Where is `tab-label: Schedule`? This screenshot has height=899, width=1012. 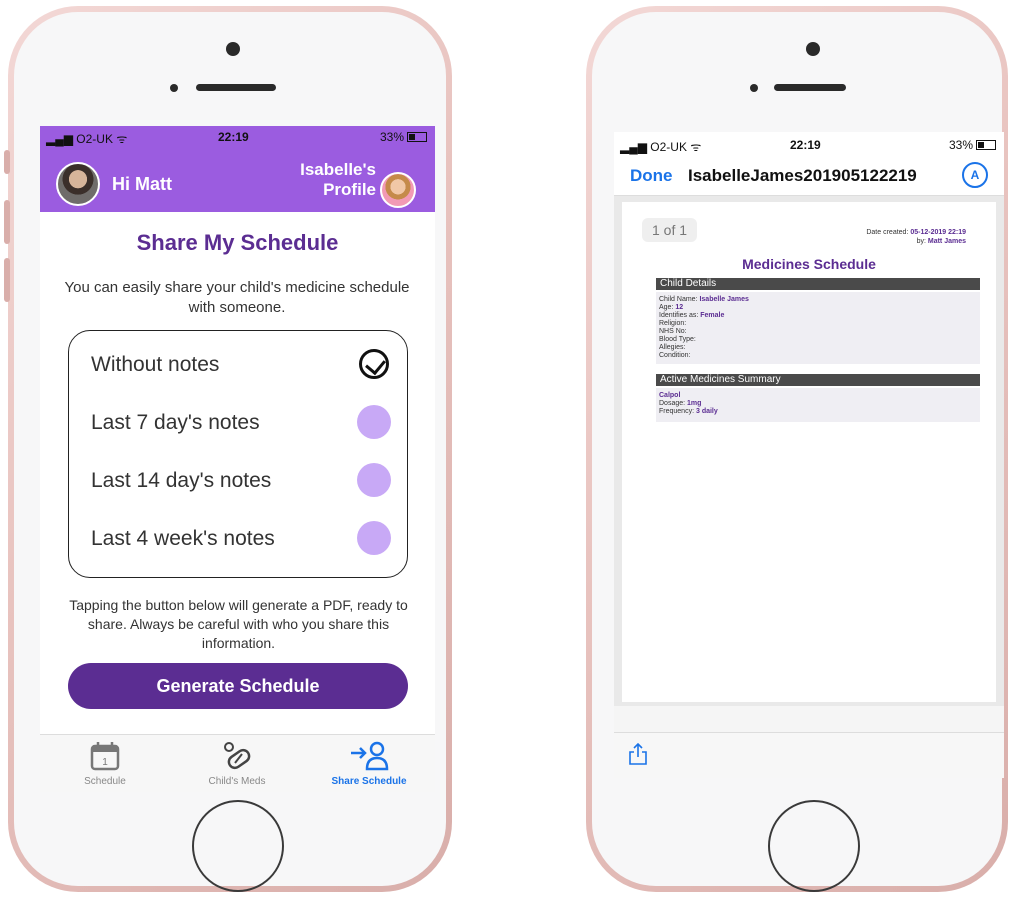
tab-label: Schedule is located at coordinates (105, 781).